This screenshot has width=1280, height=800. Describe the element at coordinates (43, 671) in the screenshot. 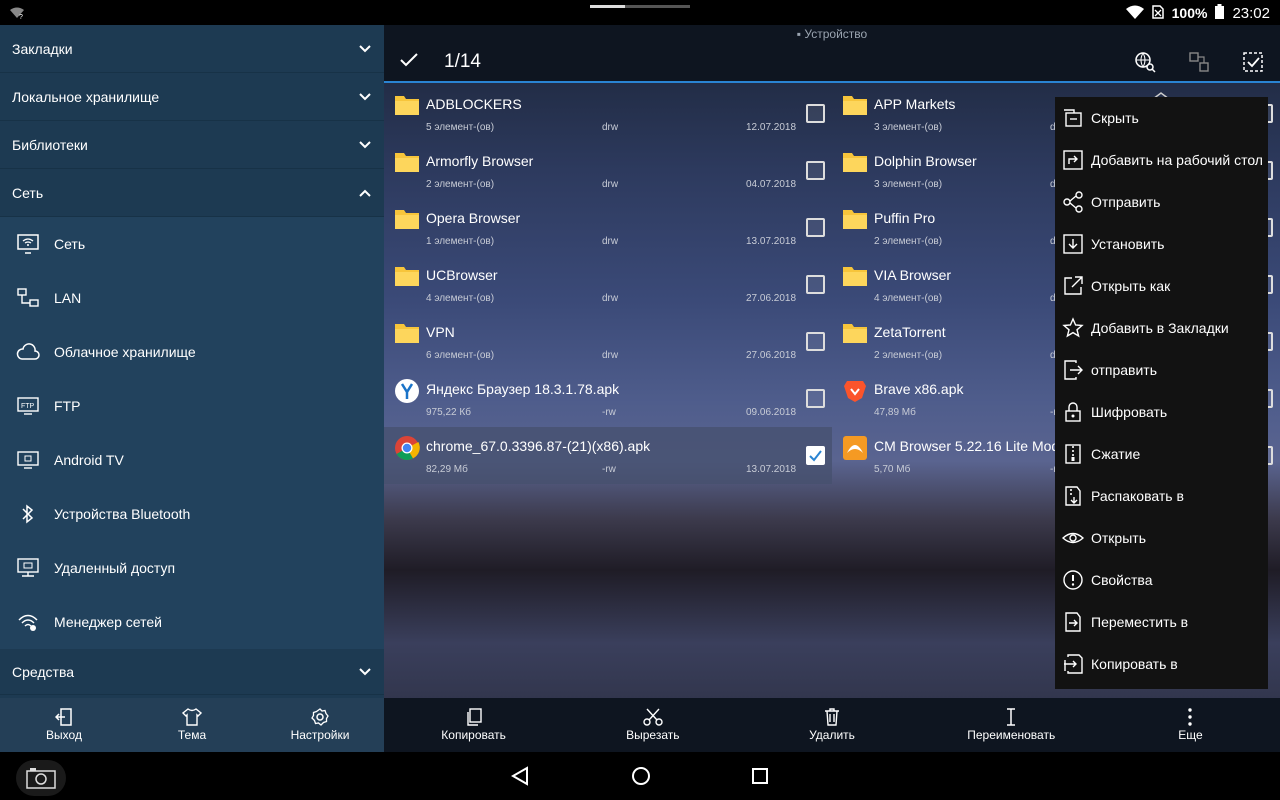

I see `section-label: Средства` at that location.